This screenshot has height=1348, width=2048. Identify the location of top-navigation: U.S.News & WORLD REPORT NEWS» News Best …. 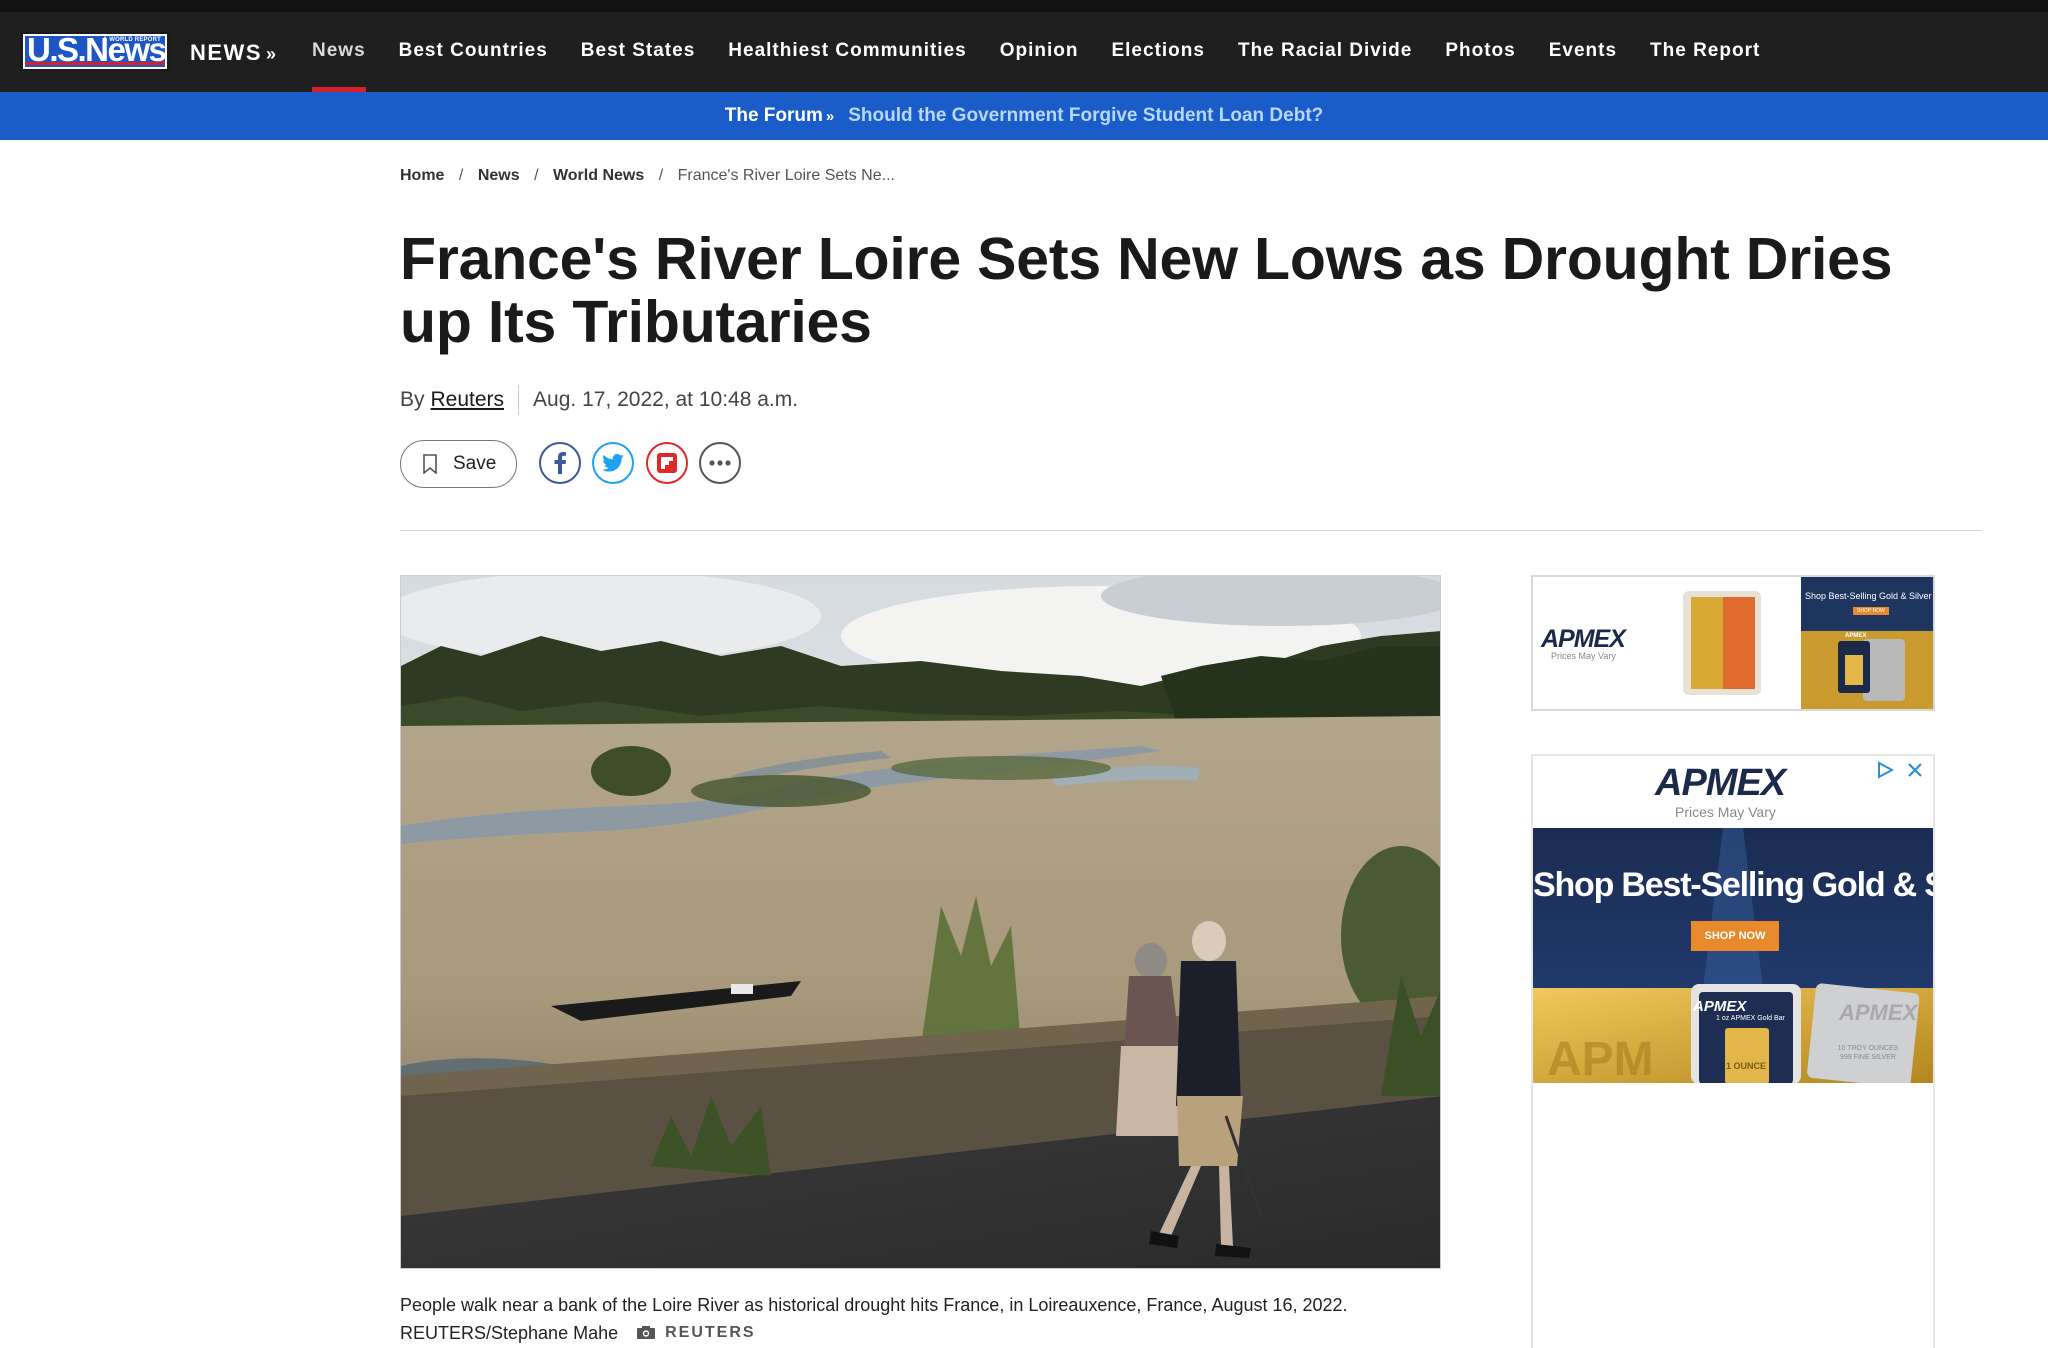
(1024, 46).